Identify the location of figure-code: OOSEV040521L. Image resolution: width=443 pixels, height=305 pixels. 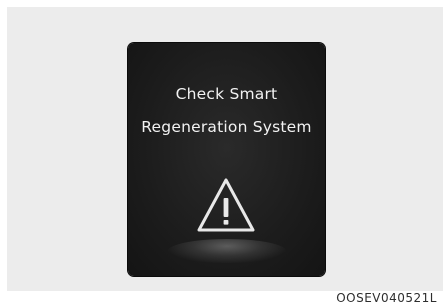
(386, 298).